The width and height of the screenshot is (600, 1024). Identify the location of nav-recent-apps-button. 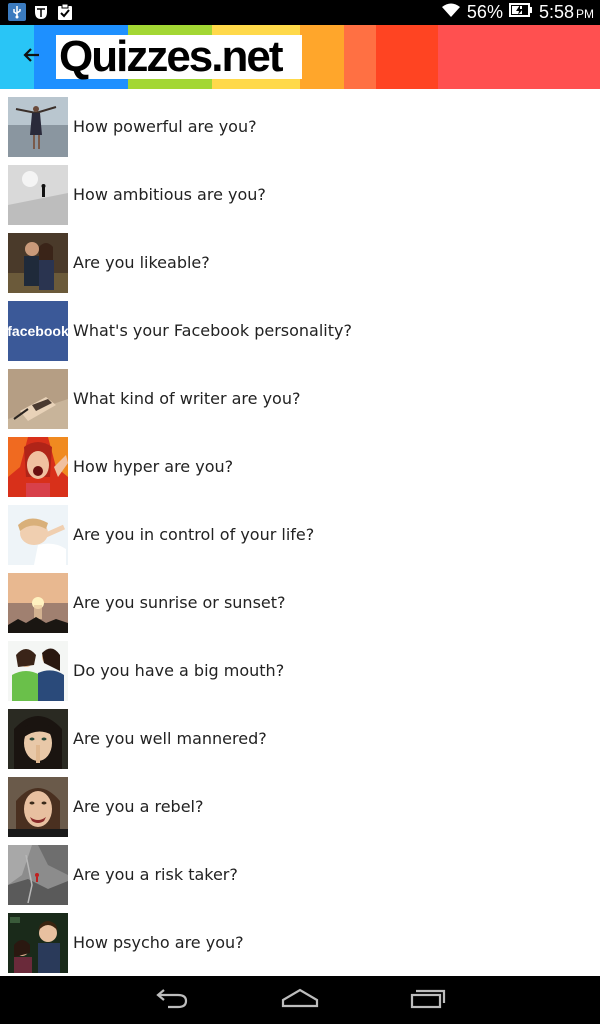
(428, 1000).